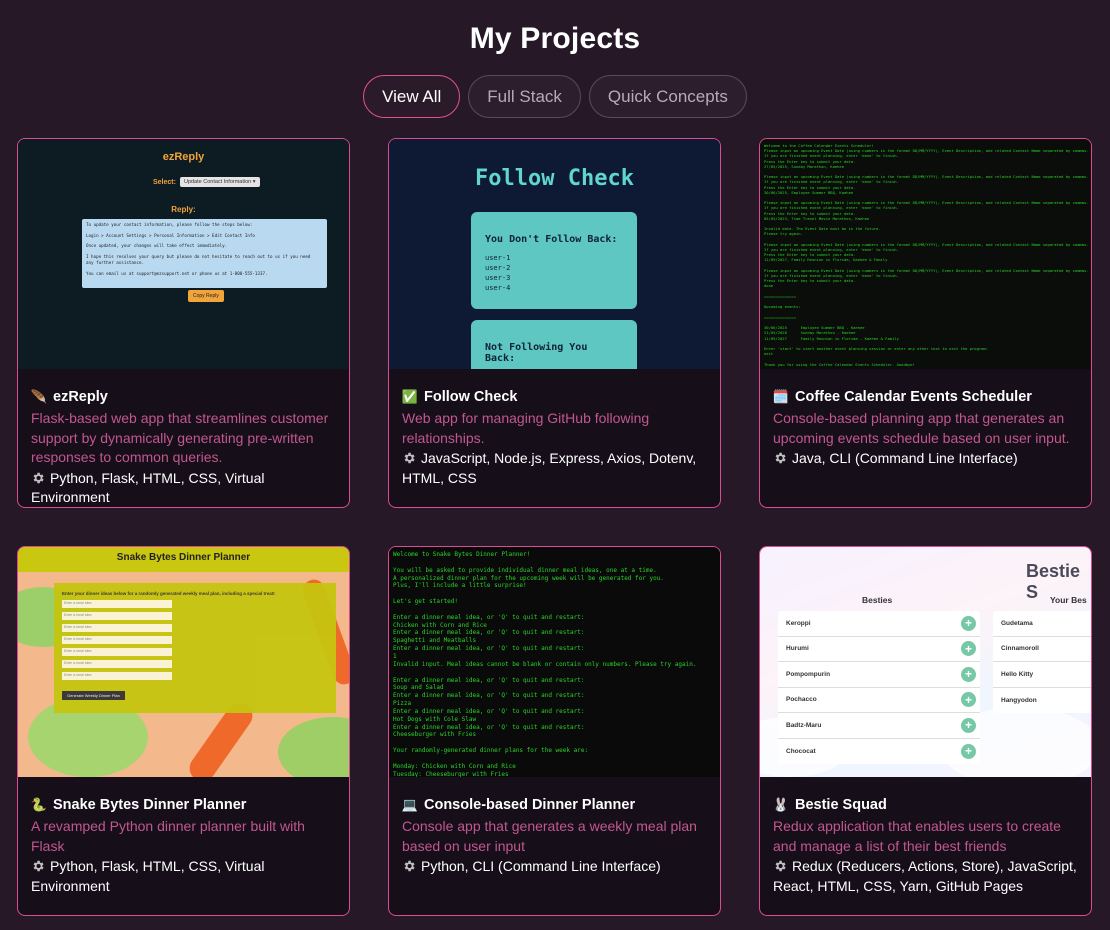 Image resolution: width=1110 pixels, height=930 pixels. What do you see at coordinates (808, 674) in the screenshot?
I see `preview-bestie-name: Pompompurin` at bounding box center [808, 674].